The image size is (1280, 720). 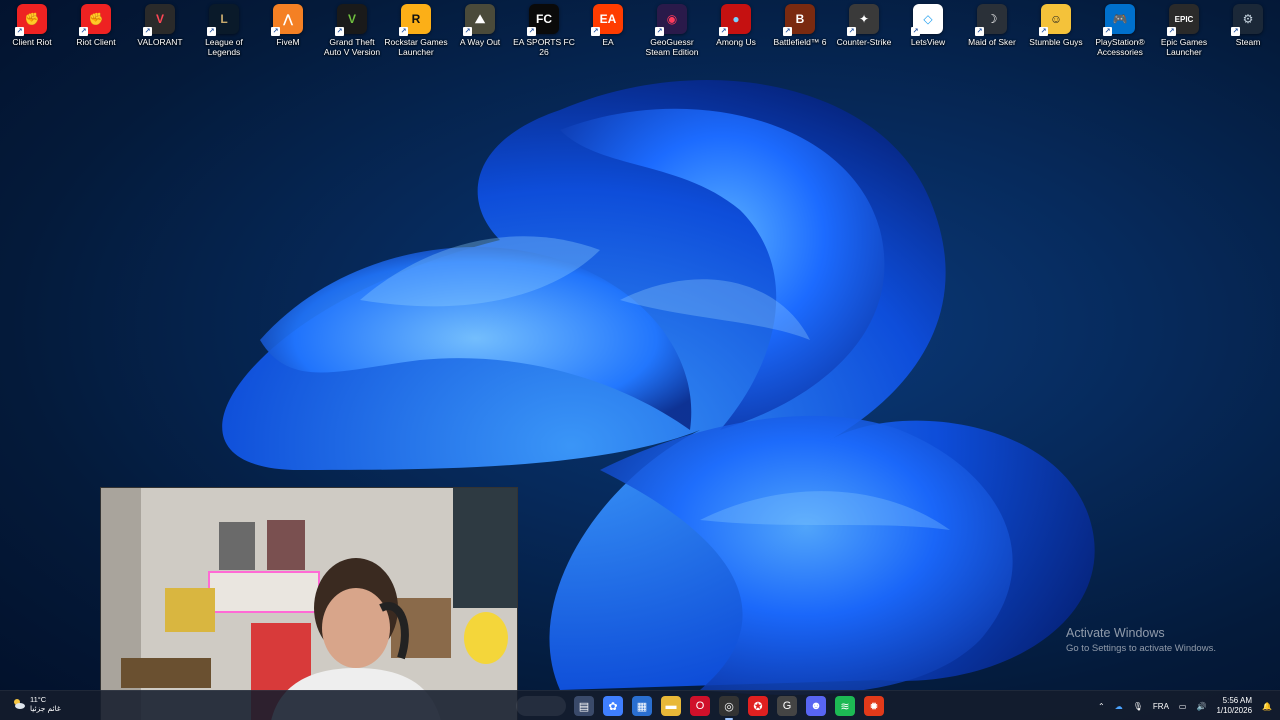 I want to click on network-icon: ▭, so click(x=1183, y=706).